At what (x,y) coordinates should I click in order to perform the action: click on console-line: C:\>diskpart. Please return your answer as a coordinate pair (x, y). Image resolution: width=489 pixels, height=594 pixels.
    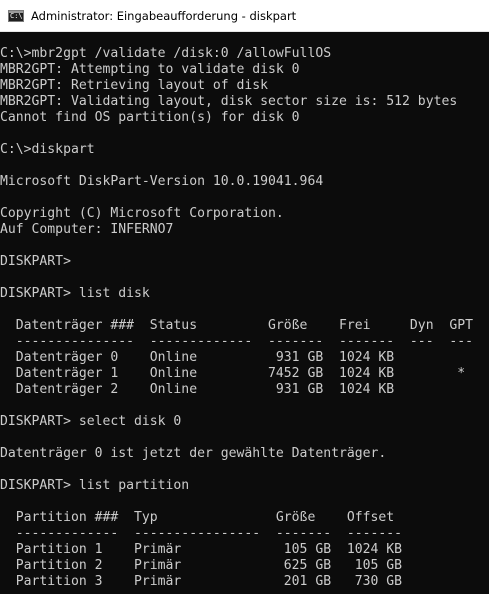
    Looking at the image, I should click on (47, 149).